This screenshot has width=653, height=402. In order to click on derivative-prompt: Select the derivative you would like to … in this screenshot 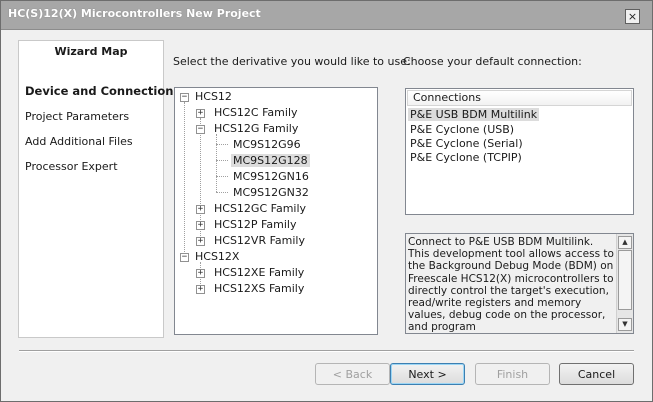, I will do `click(292, 61)`.